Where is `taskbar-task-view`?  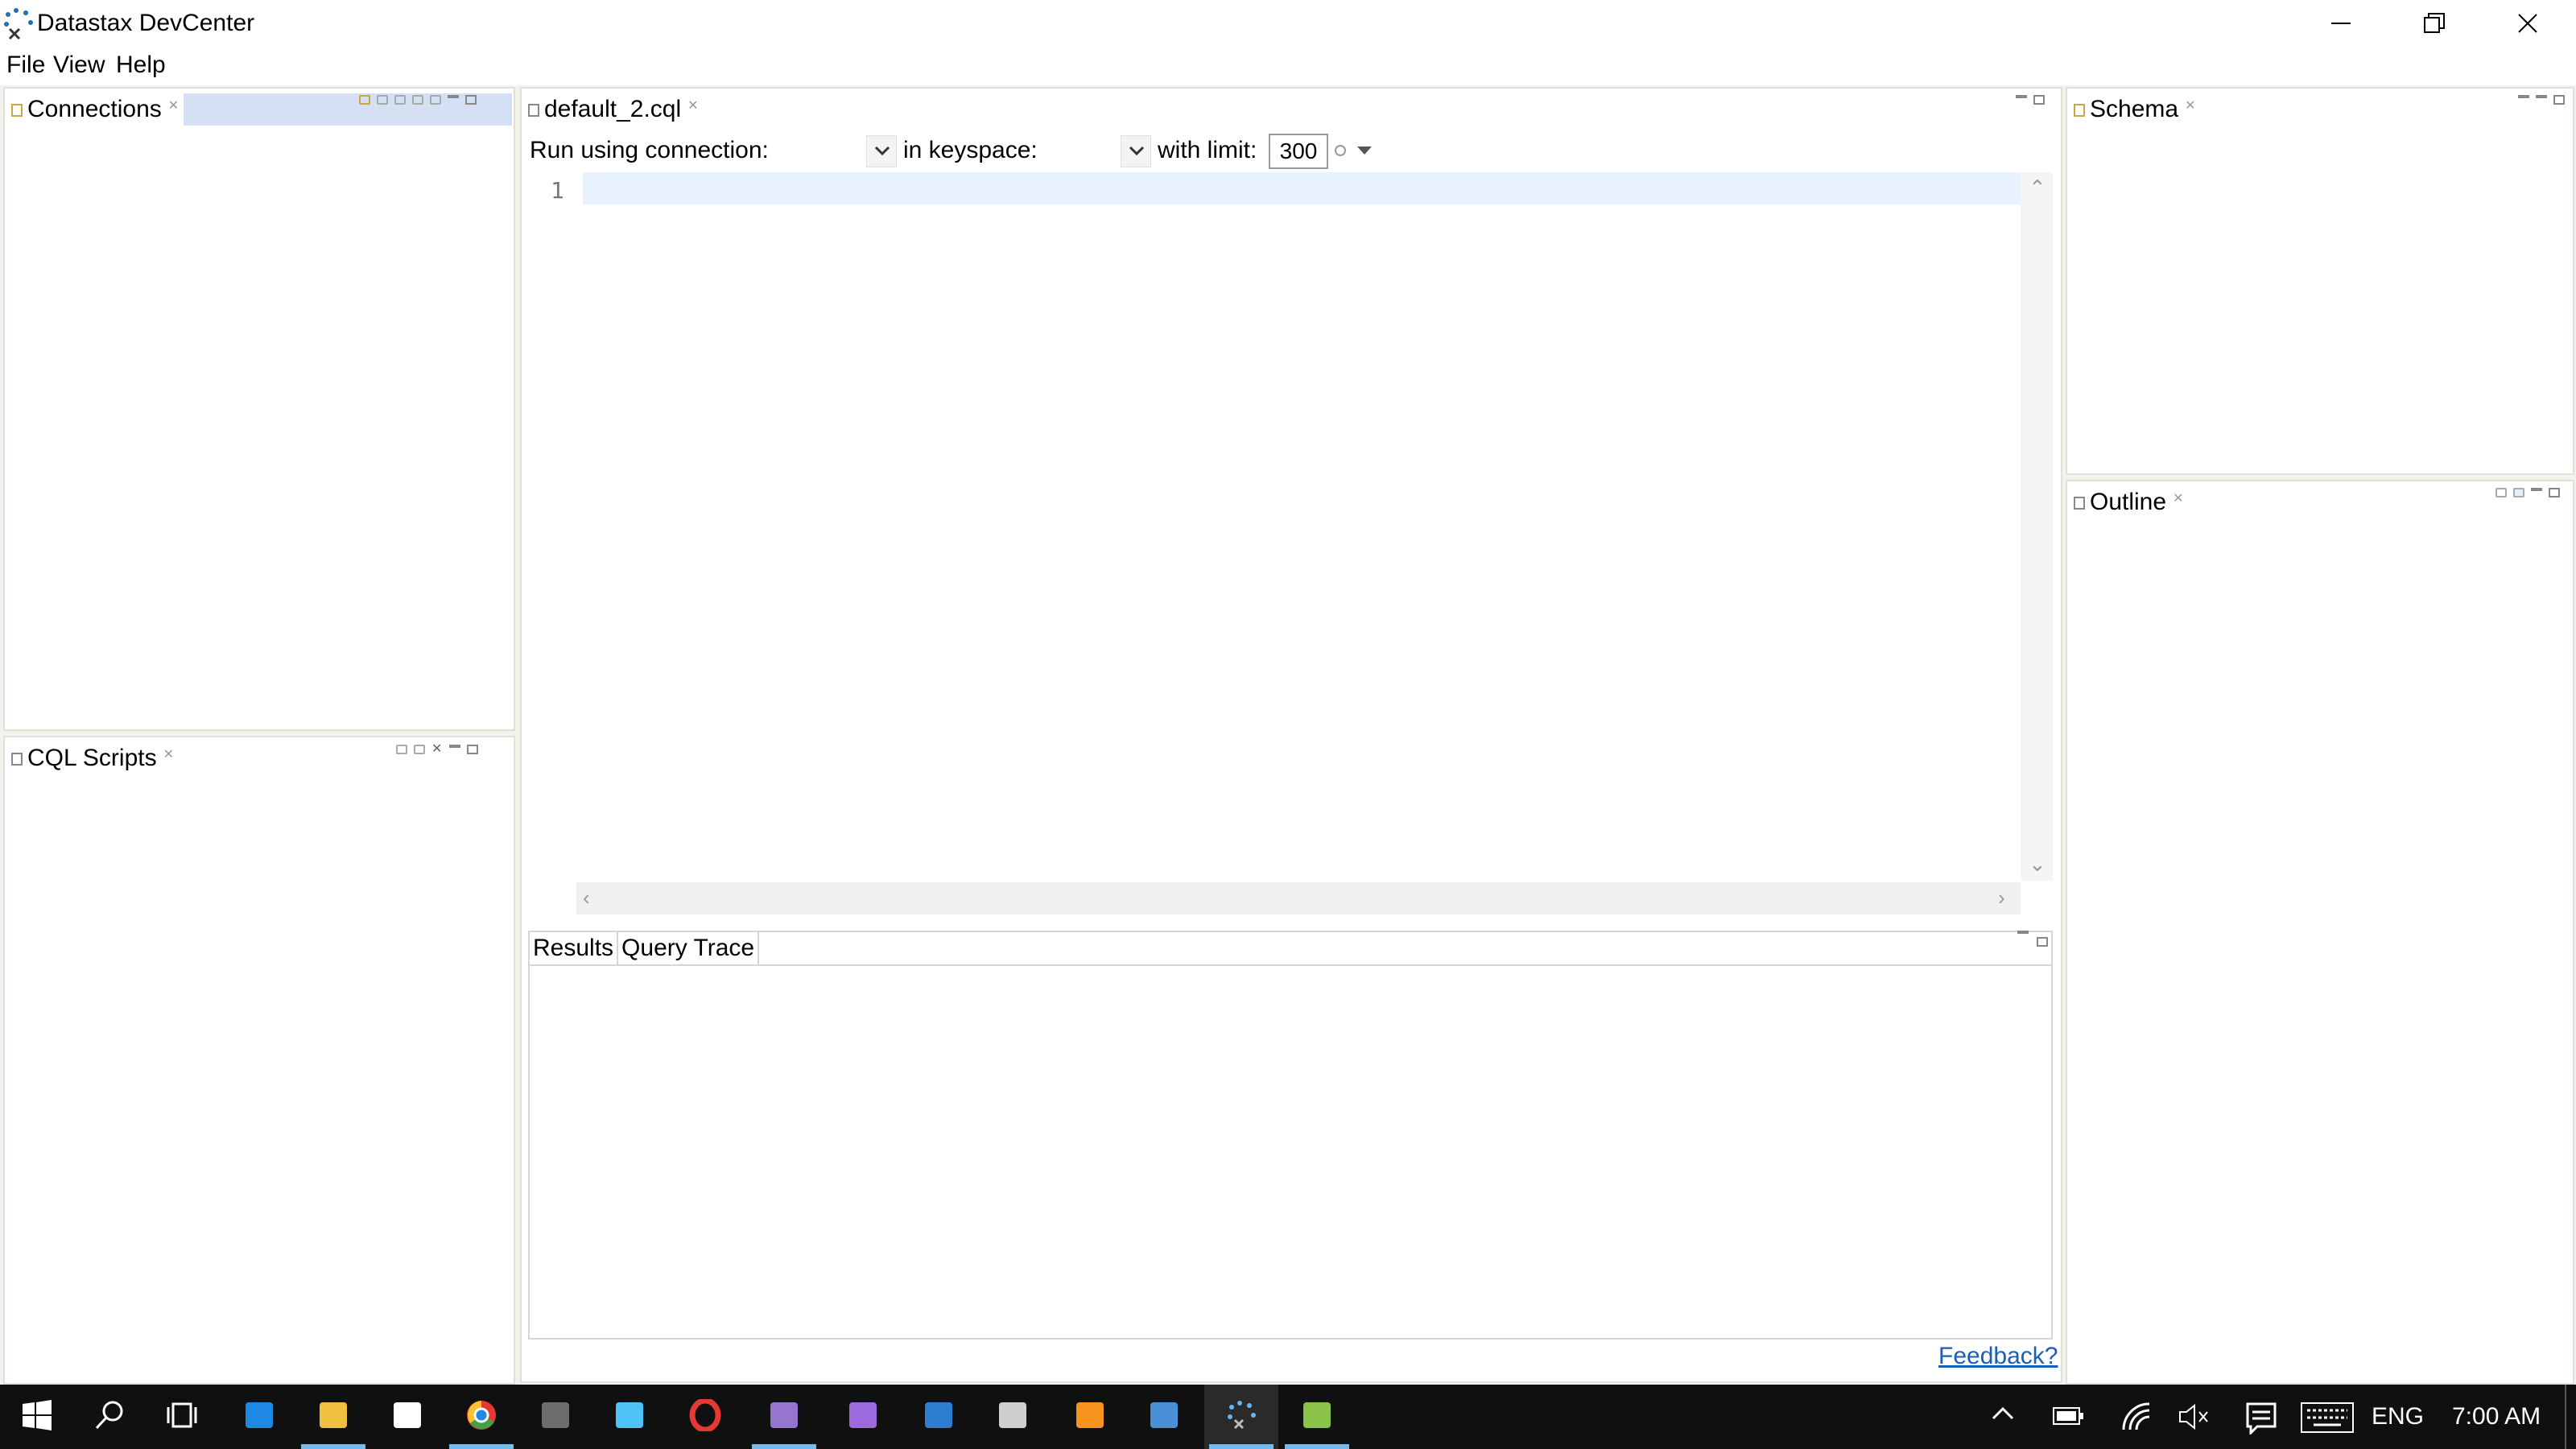 taskbar-task-view is located at coordinates (182, 1417).